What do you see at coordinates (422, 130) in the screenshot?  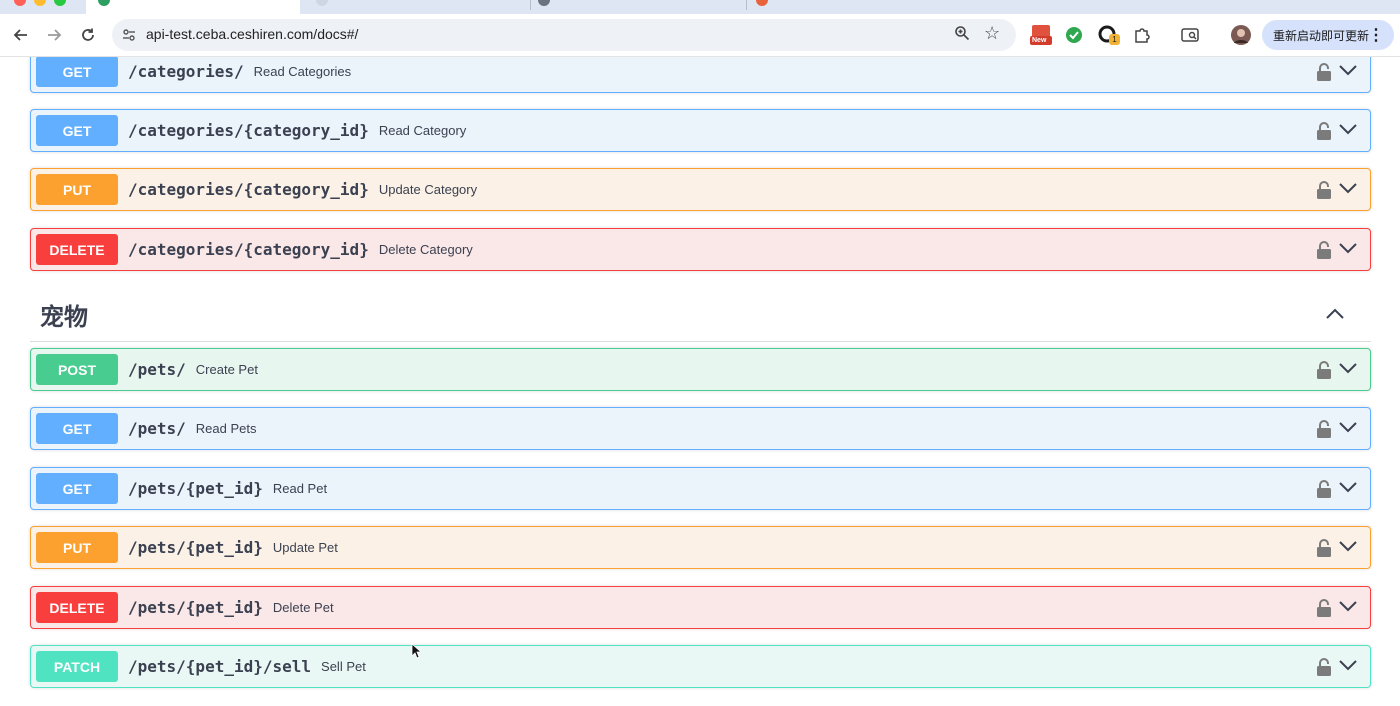 I see `operation-summary: Read Category` at bounding box center [422, 130].